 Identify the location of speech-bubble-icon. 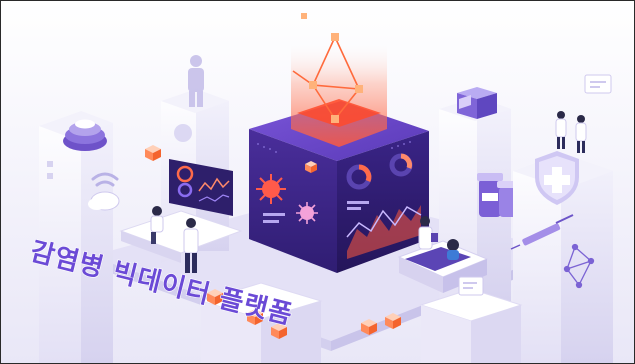
(598, 84).